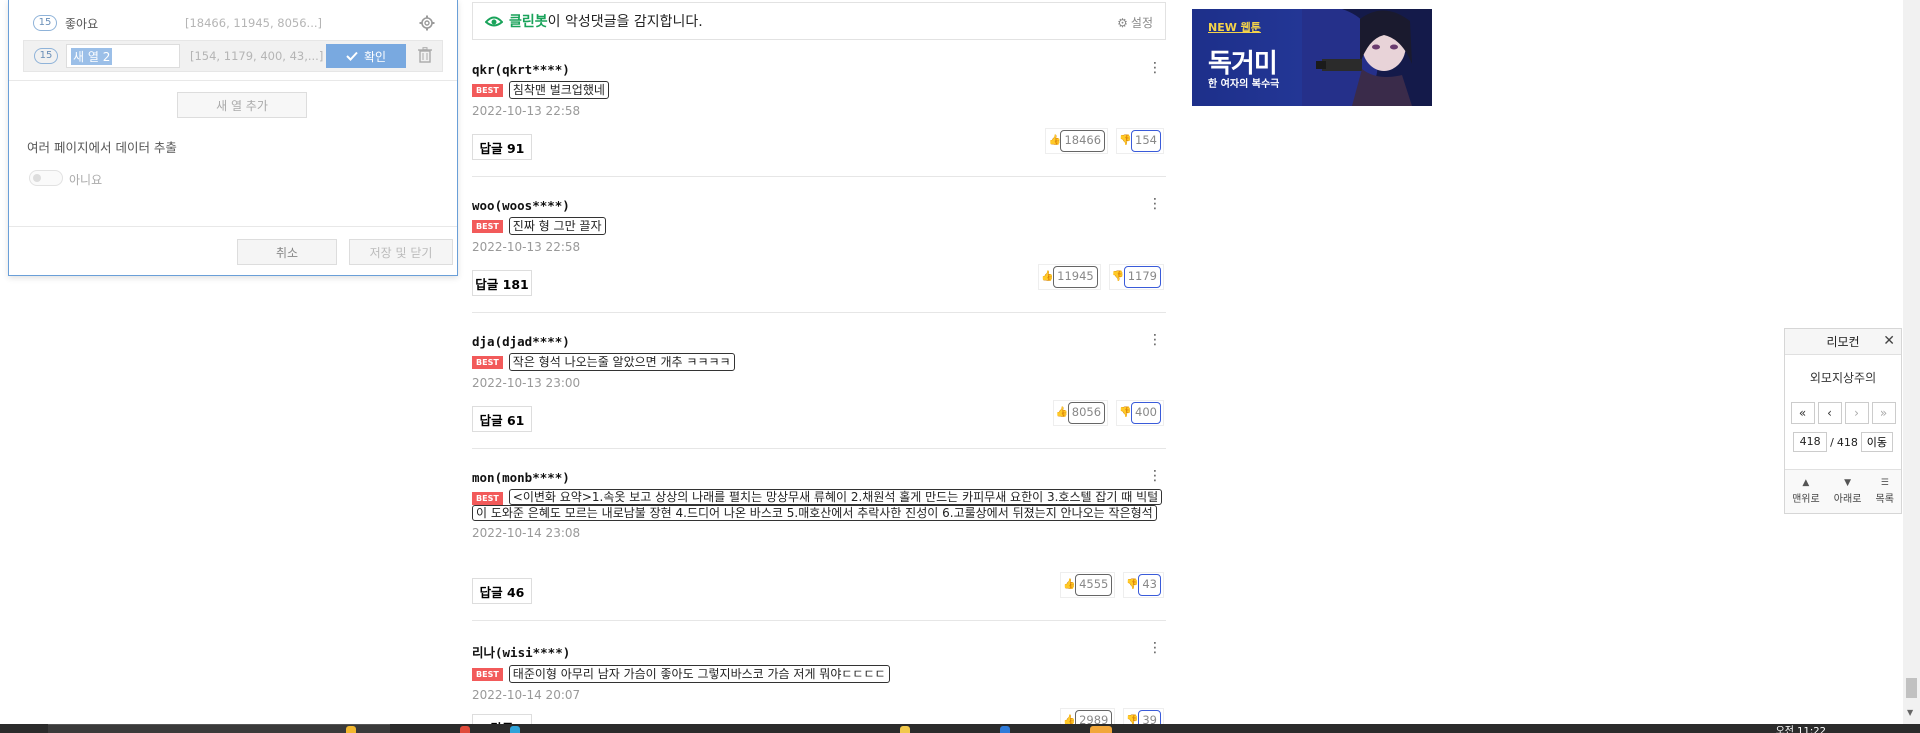 Image resolution: width=1920 pixels, height=733 pixels. I want to click on scroll-top-button: ▲ 맨위로, so click(1806, 491).